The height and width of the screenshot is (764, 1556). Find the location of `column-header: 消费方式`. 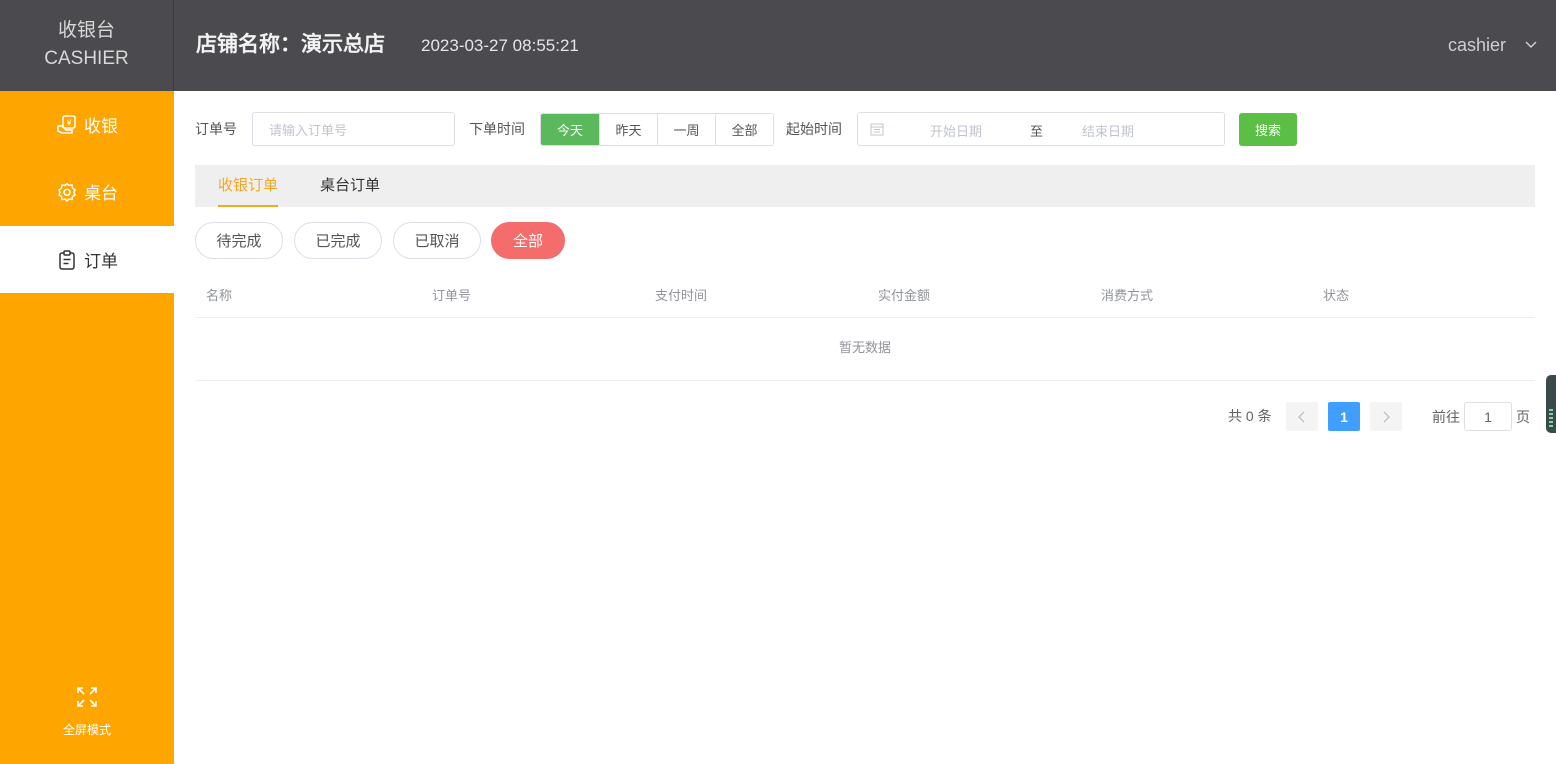

column-header: 消费方式 is located at coordinates (1127, 295).